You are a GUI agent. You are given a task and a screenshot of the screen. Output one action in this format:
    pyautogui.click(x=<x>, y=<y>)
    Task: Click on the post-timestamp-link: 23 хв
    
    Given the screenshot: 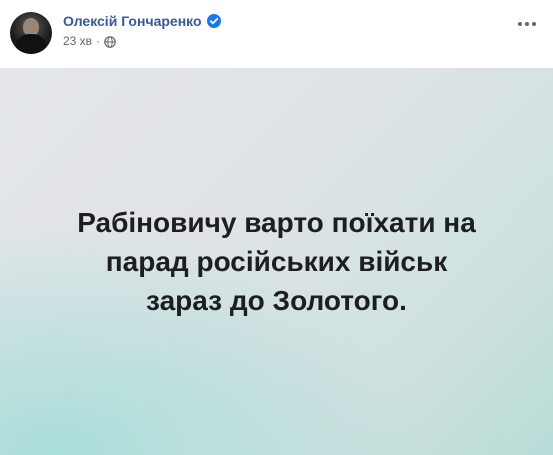 What is the action you would take?
    pyautogui.click(x=77, y=41)
    